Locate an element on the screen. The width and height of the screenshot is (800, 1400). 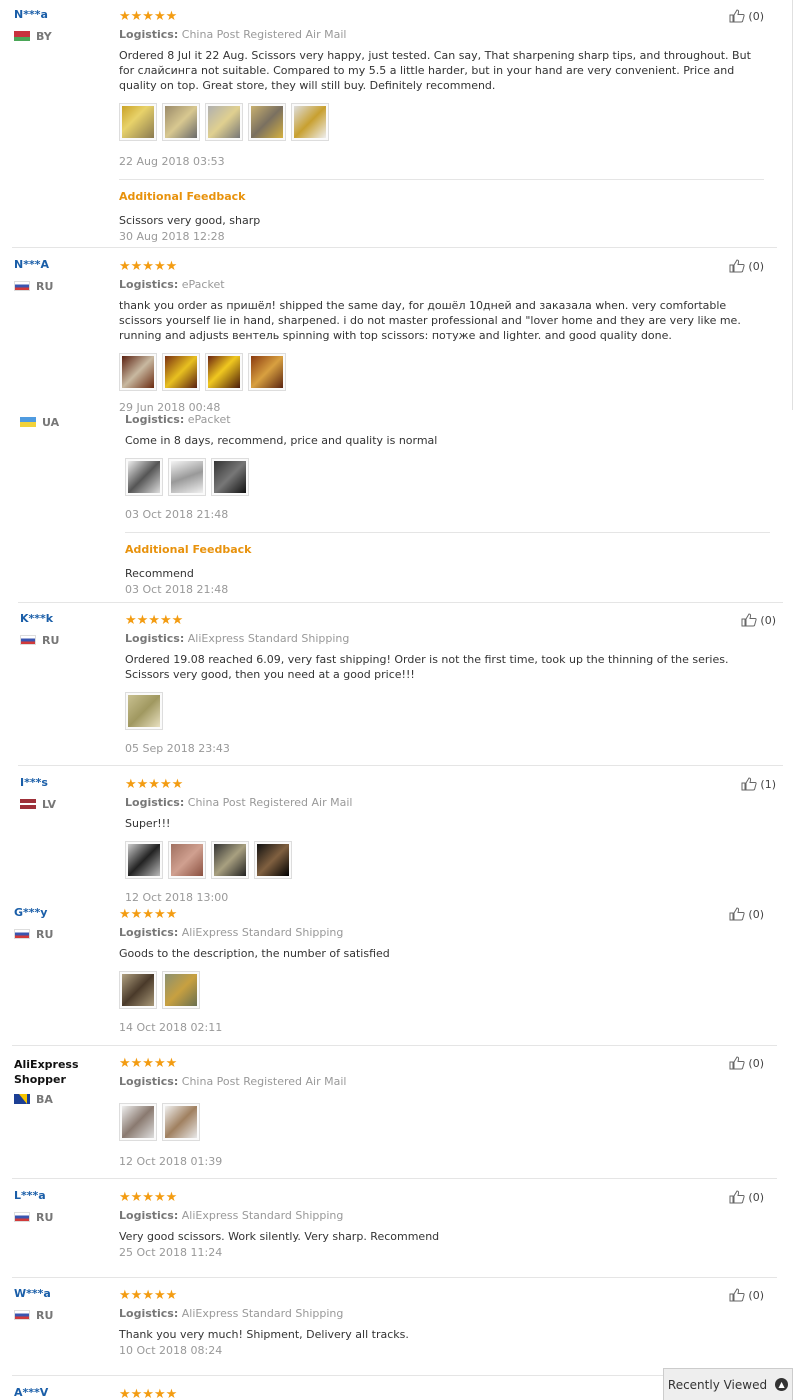
reviewer-name: AliExpress Shopper is located at coordinates (49, 1072).